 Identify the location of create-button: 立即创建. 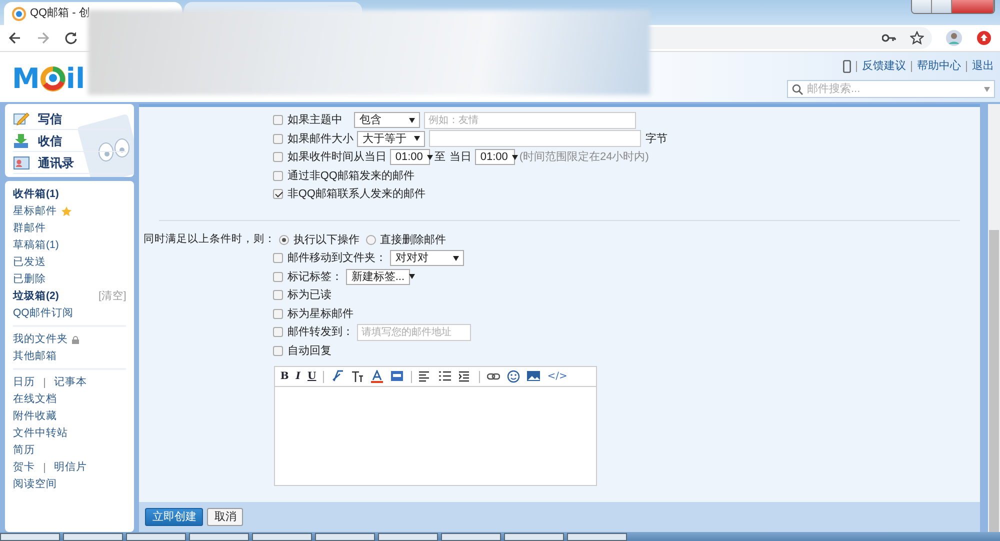
(174, 517).